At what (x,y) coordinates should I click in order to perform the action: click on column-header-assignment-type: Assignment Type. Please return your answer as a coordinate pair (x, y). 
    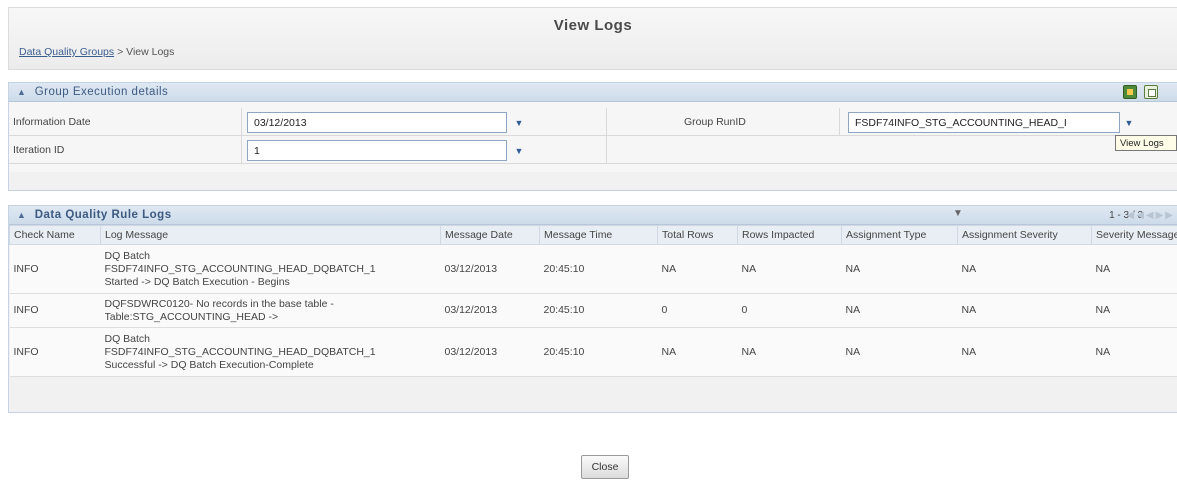
    Looking at the image, I should click on (899, 235).